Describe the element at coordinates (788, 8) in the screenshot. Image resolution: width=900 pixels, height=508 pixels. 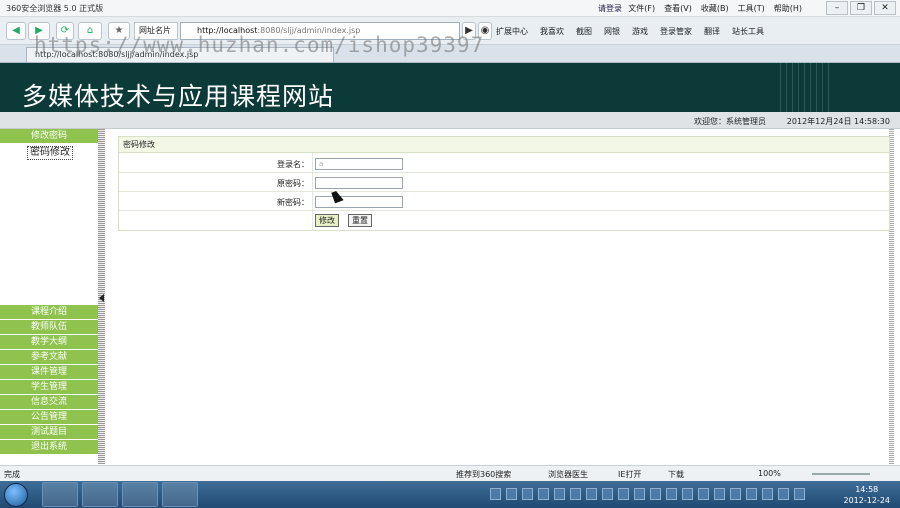
I see `menu-help: 帮助(H)` at that location.